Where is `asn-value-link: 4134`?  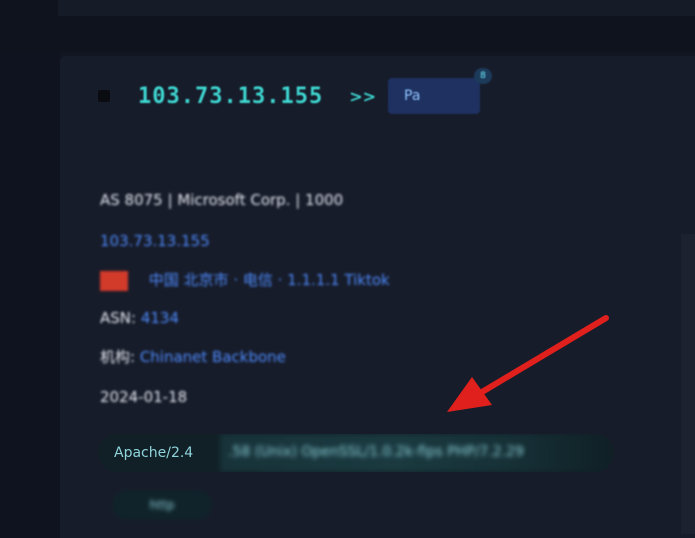 asn-value-link: 4134 is located at coordinates (160, 318).